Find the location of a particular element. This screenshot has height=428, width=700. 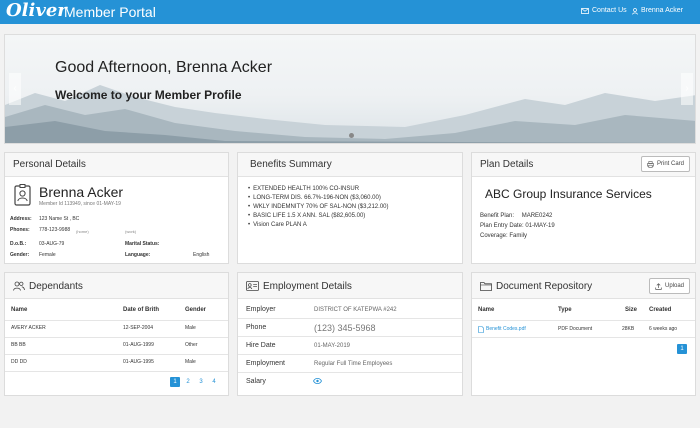

card-header: Benefits Summary is located at coordinates (350, 165).